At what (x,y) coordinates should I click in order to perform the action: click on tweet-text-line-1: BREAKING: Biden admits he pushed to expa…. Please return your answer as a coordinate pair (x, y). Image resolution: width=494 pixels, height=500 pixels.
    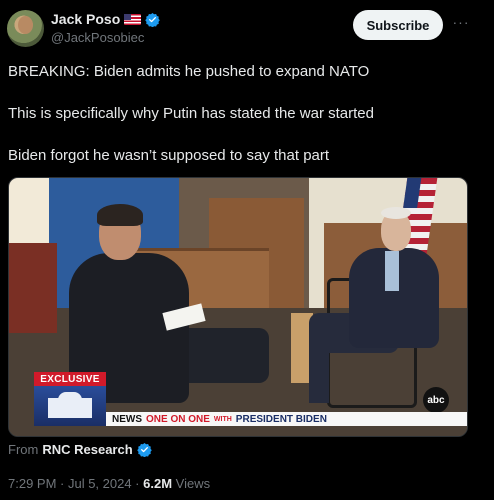
    Looking at the image, I should click on (189, 71).